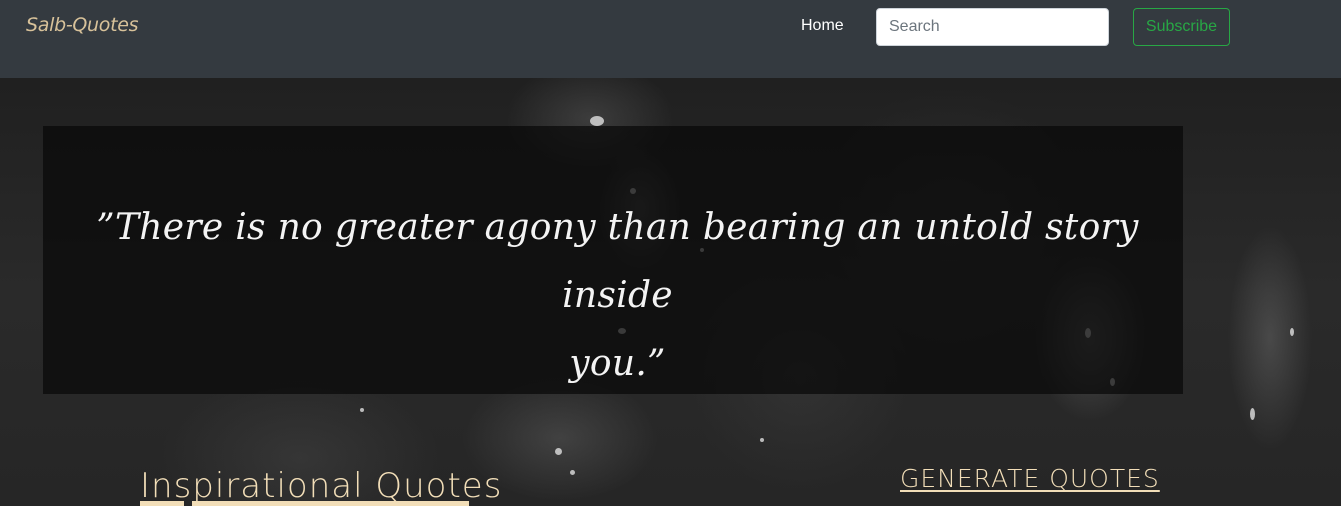 This screenshot has width=1341, height=506. I want to click on title-underline-left, so click(162, 503).